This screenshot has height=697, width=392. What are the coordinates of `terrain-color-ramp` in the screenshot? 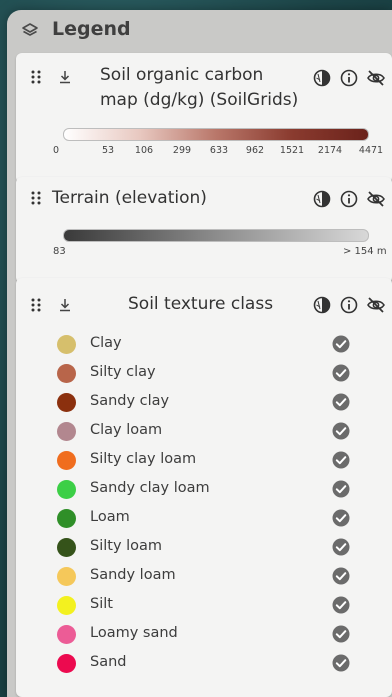 It's located at (216, 235).